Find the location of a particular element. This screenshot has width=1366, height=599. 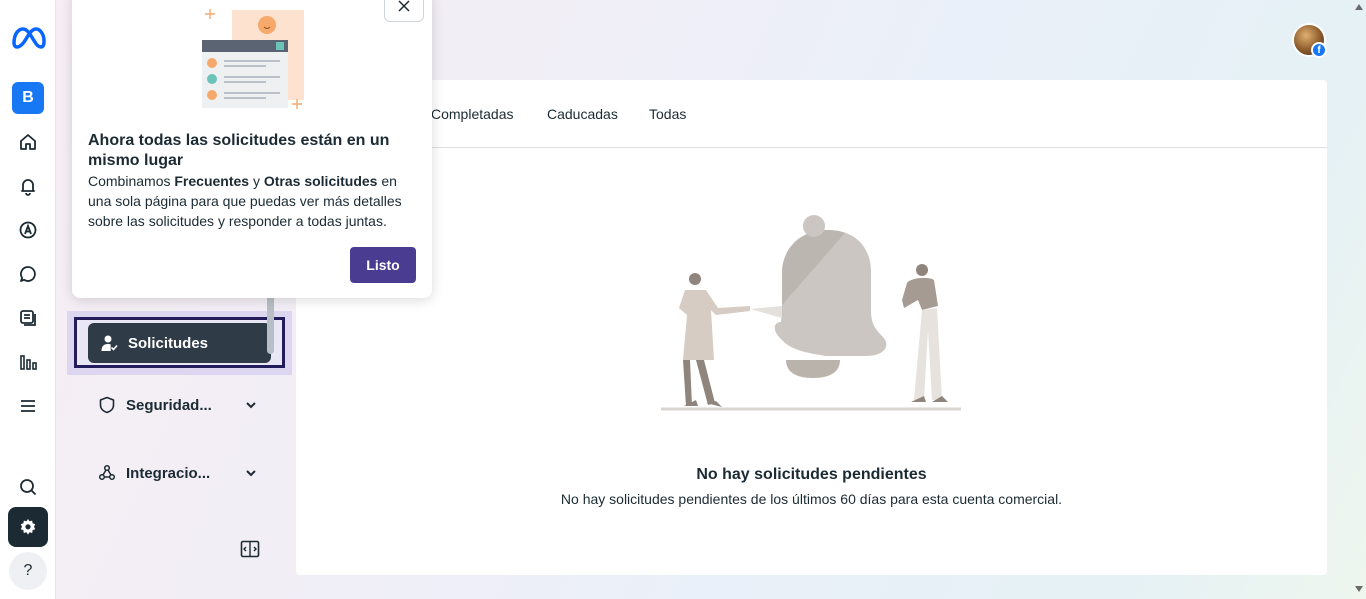

menu-icon is located at coordinates (28, 406).